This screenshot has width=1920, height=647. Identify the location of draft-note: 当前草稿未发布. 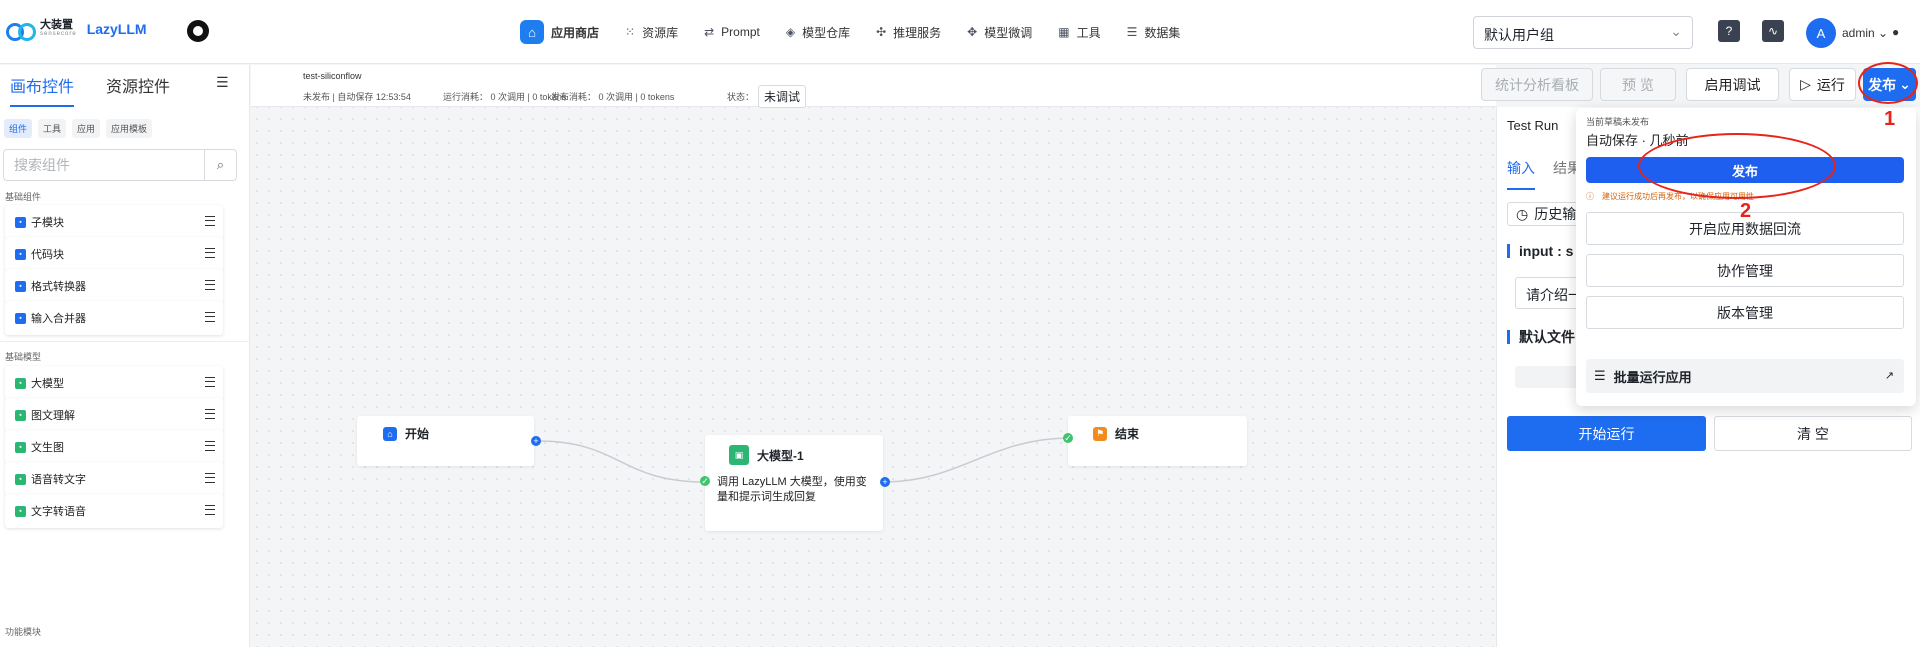
(1618, 122).